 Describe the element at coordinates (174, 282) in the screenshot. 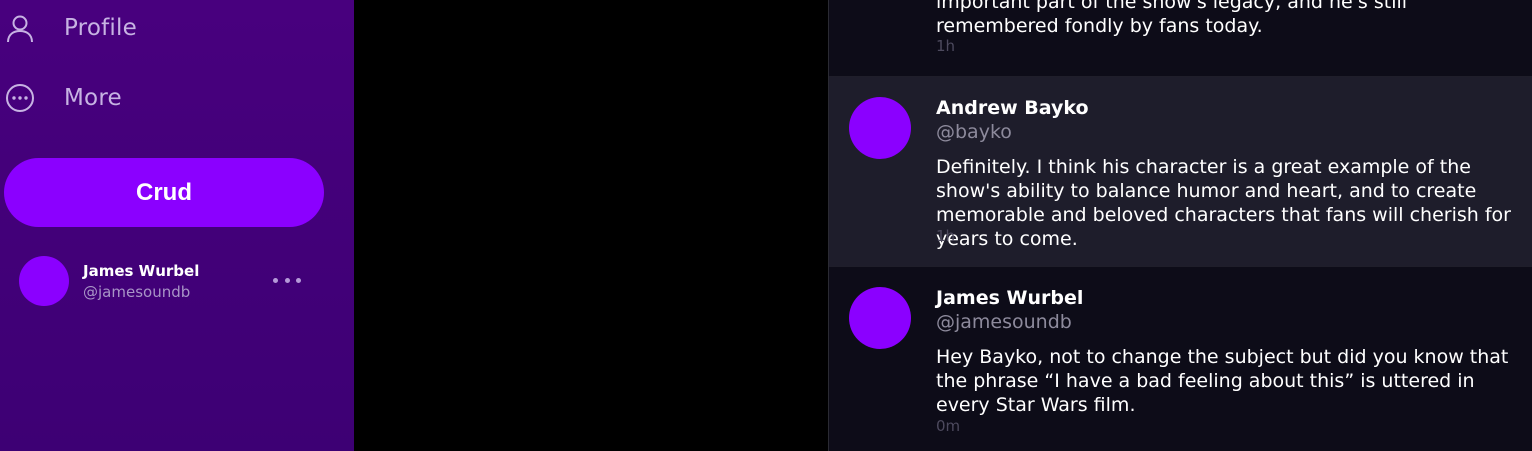

I see `account-switcher: James Wurbel @jamesoundb` at that location.